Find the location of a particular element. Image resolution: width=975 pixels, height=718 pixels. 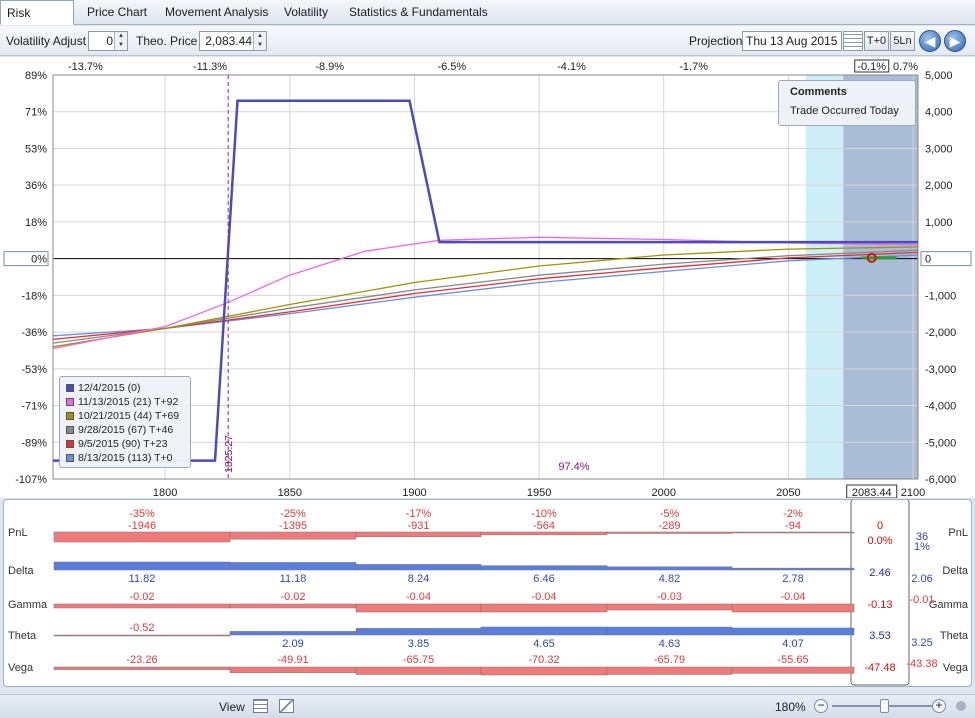

left-y-tick-label: 53% is located at coordinates (36, 149).